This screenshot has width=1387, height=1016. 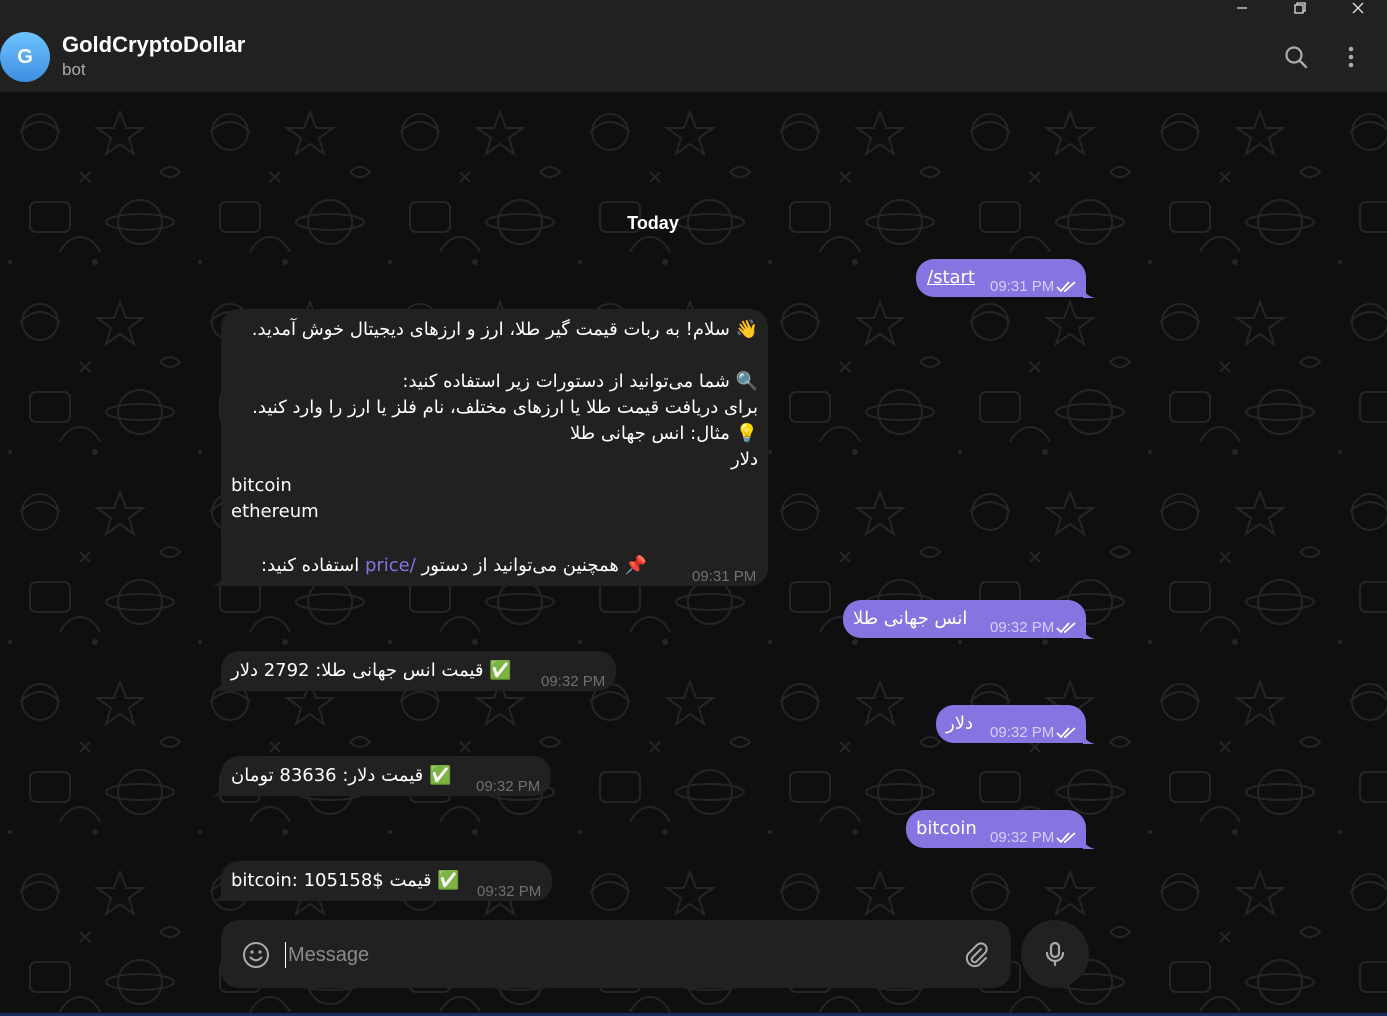 I want to click on message-text: 📌 همچنین می‌توانید از دستور, so click(x=534, y=565).